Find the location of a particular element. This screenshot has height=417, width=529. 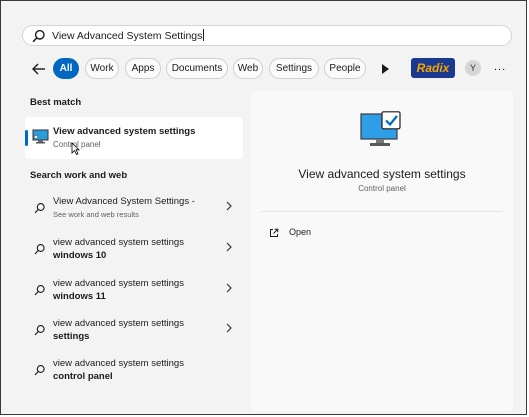

filter-apps: Apps is located at coordinates (143, 68).